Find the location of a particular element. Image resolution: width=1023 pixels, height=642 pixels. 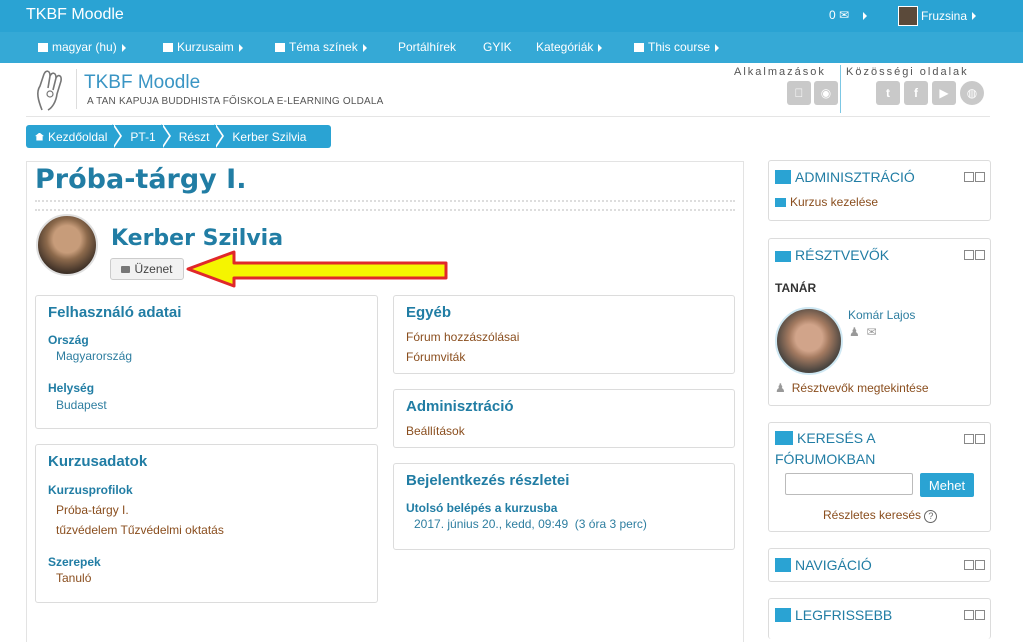

login-details-title: Bejelentkezés részletei is located at coordinates (488, 480).